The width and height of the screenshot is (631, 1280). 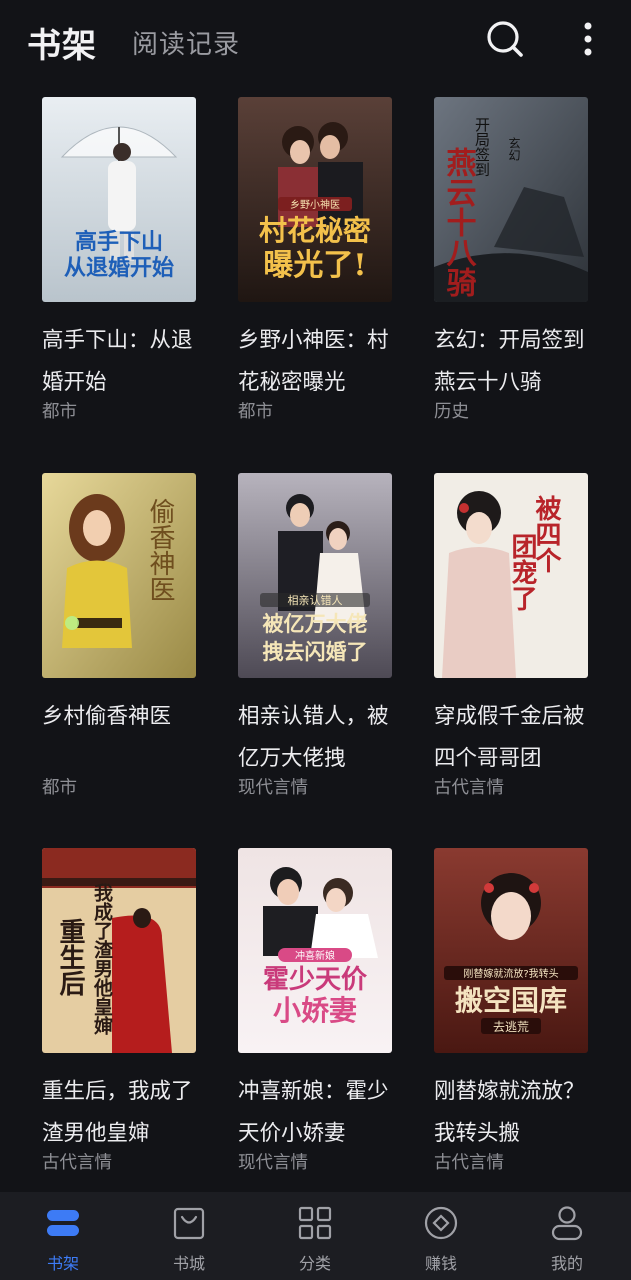 I want to click on tab-bookshelf: 书架, so click(x=62, y=42).